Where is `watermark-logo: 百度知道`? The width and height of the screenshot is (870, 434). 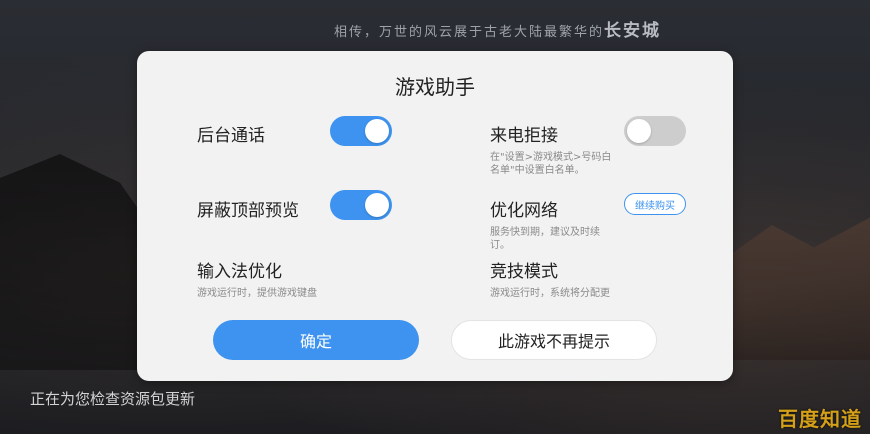 watermark-logo: 百度知道 is located at coordinates (820, 419).